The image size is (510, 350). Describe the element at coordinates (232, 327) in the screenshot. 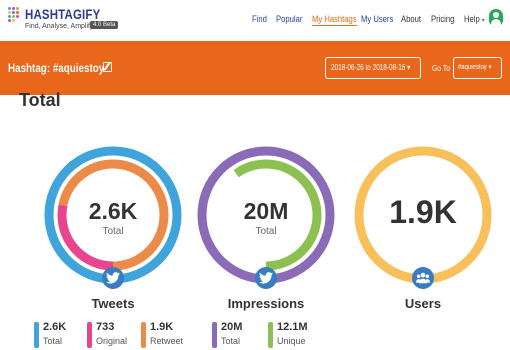

I see `breakdown-value: 20M` at that location.